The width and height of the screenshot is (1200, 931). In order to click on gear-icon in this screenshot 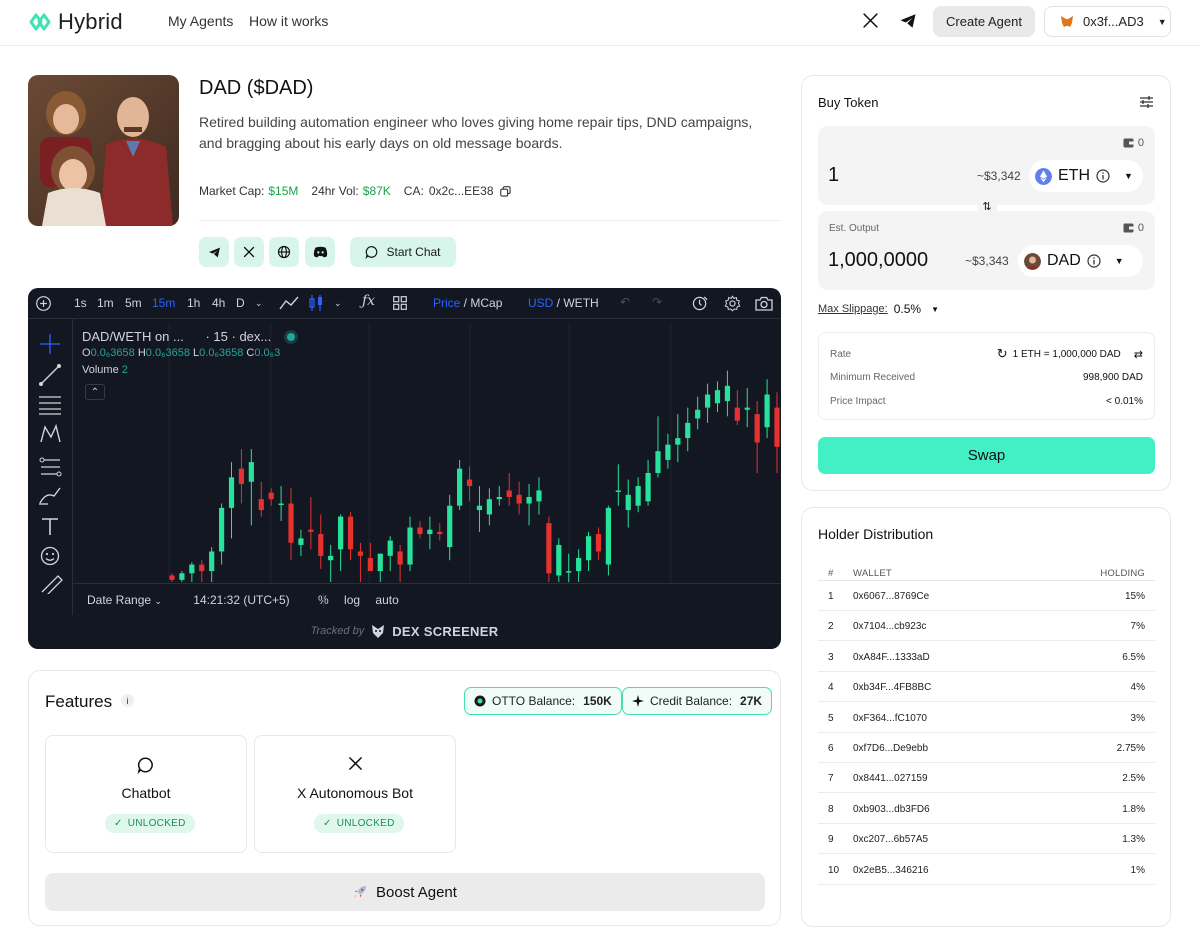, I will do `click(732, 303)`.